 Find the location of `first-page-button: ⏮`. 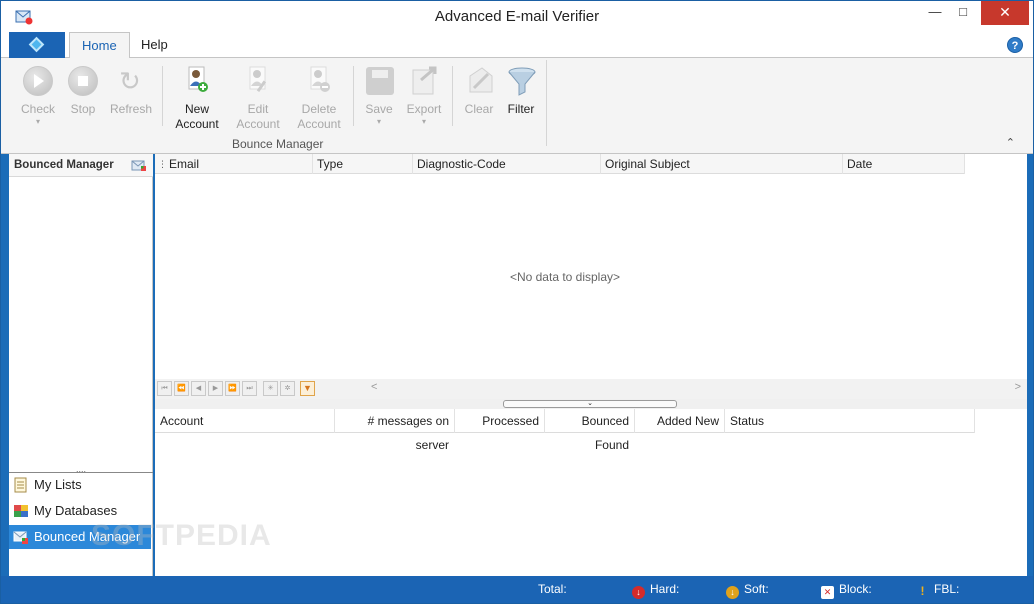

first-page-button: ⏮ is located at coordinates (164, 388).